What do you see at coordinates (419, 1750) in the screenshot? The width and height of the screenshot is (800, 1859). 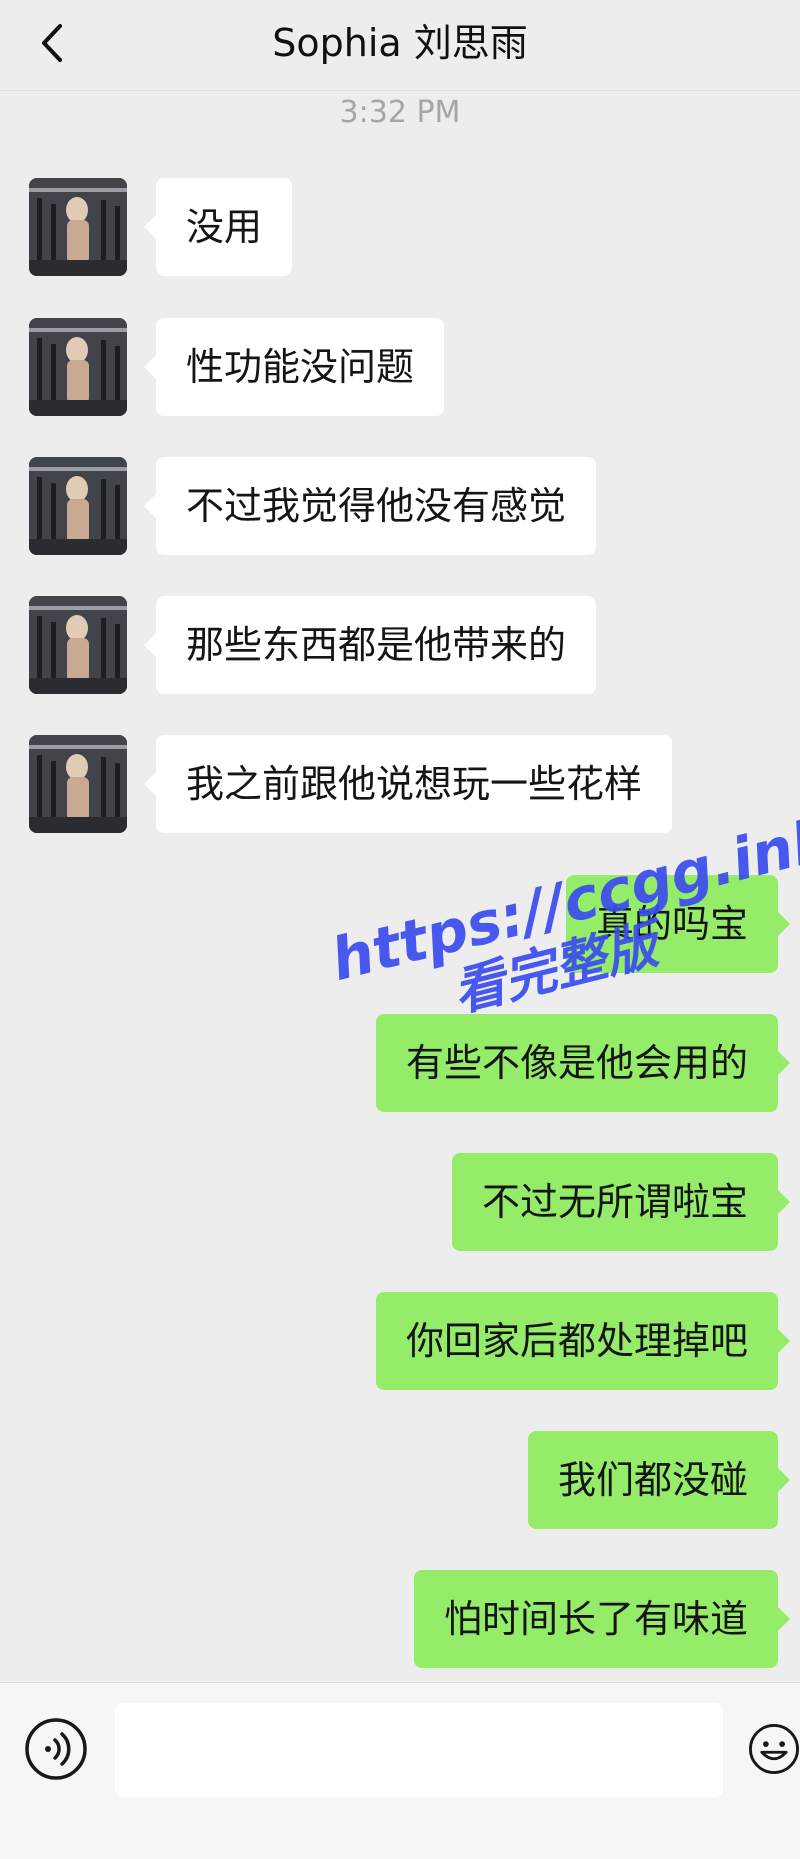 I see `message-input` at bounding box center [419, 1750].